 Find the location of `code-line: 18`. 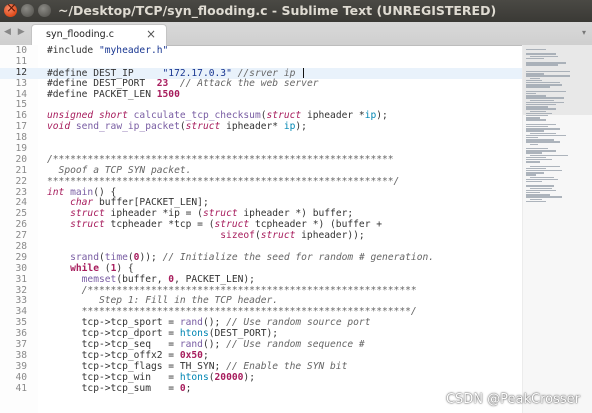

code-line: 18 is located at coordinates (261, 138).